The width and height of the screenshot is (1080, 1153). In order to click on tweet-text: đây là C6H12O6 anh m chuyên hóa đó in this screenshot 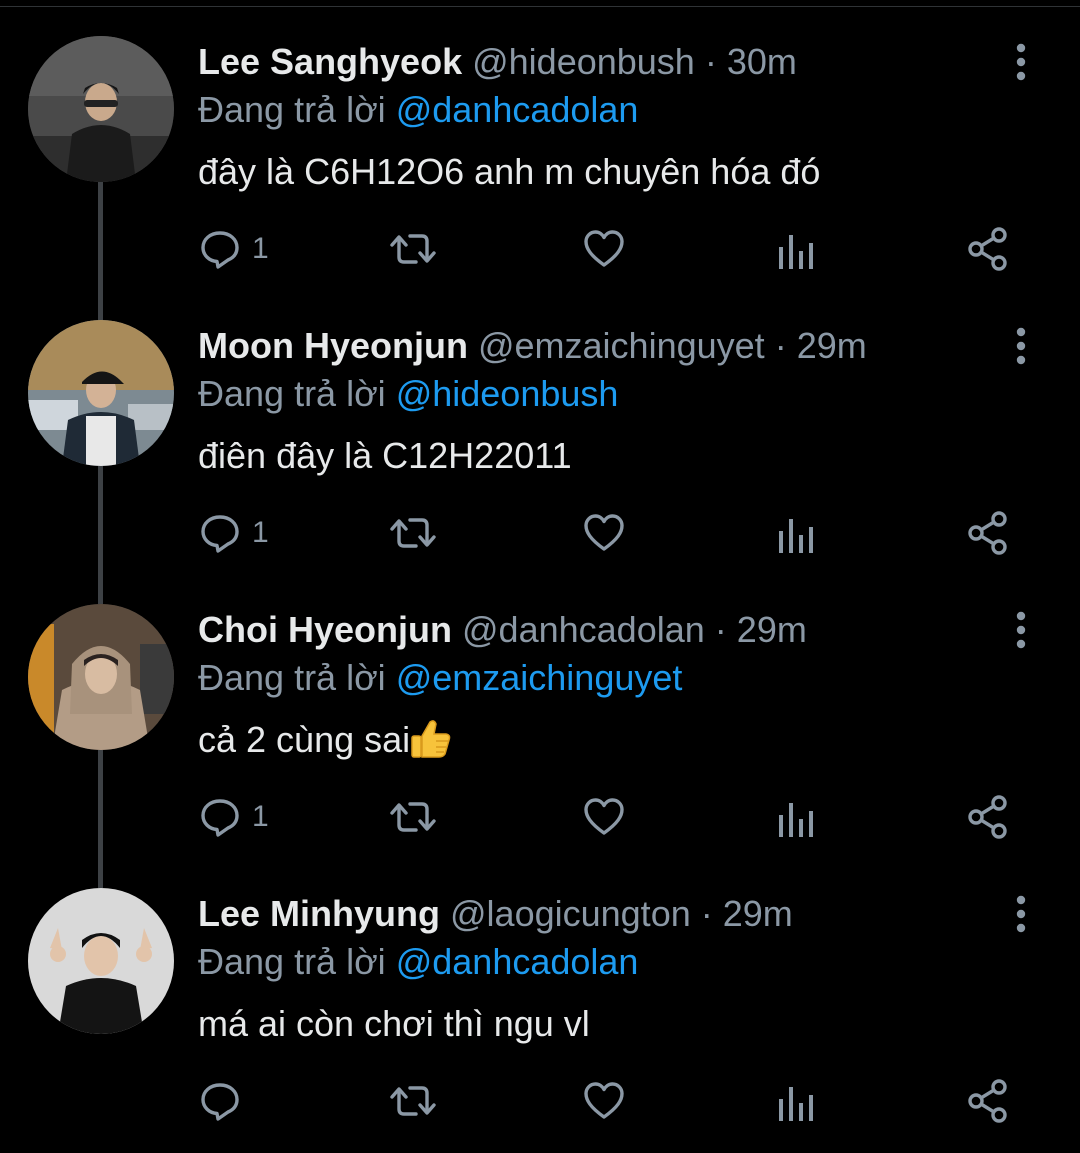, I will do `click(509, 171)`.